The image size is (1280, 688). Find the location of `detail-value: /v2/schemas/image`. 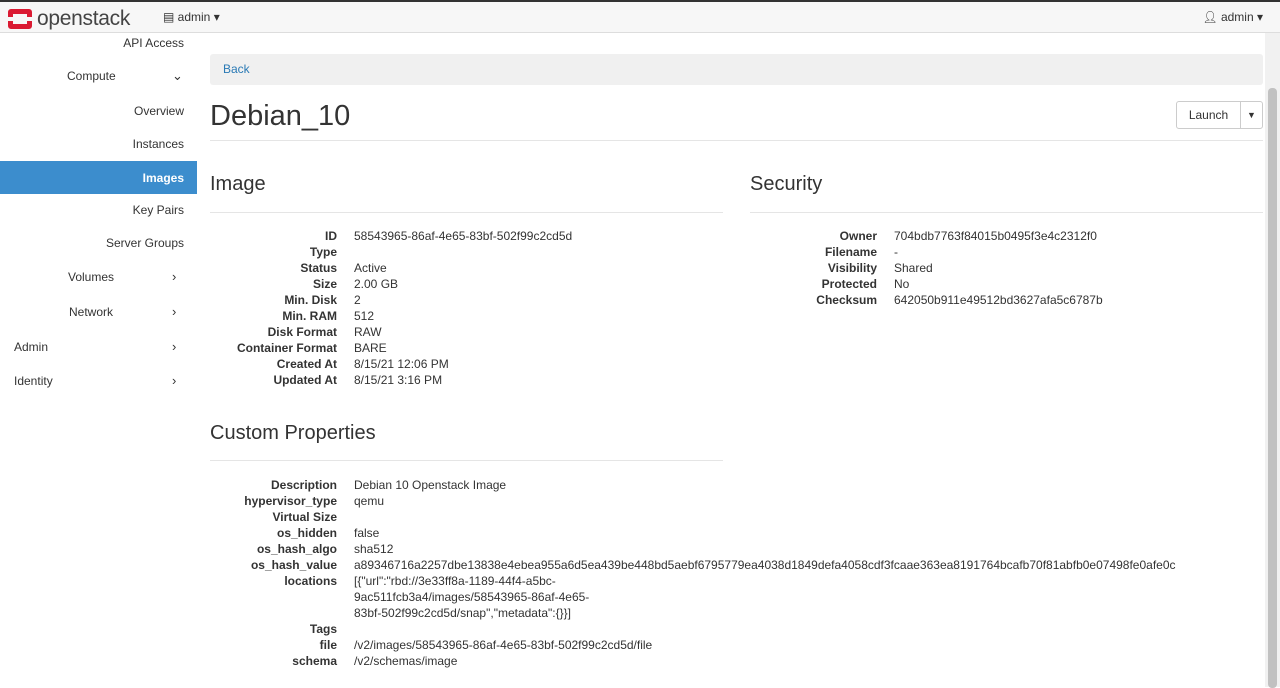

detail-value: /v2/schemas/image is located at coordinates (406, 661).